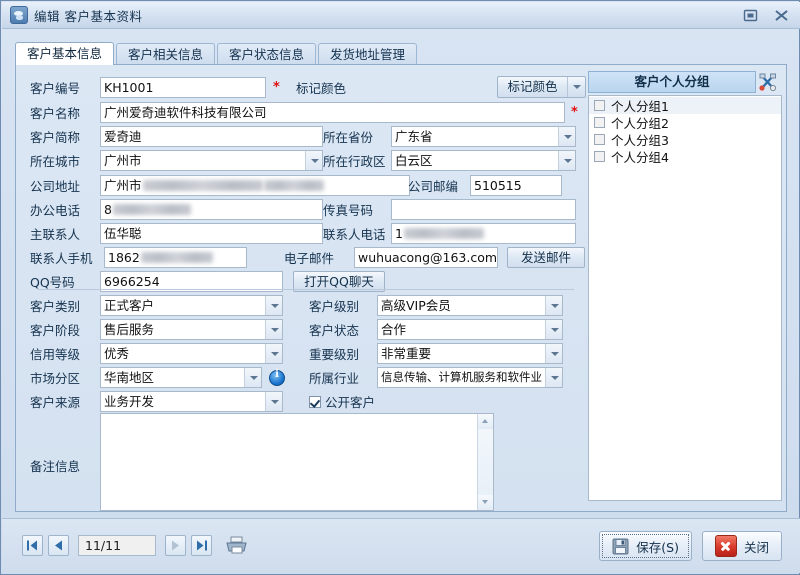  I want to click on tab-status-info: 客户状态信息, so click(267, 54).